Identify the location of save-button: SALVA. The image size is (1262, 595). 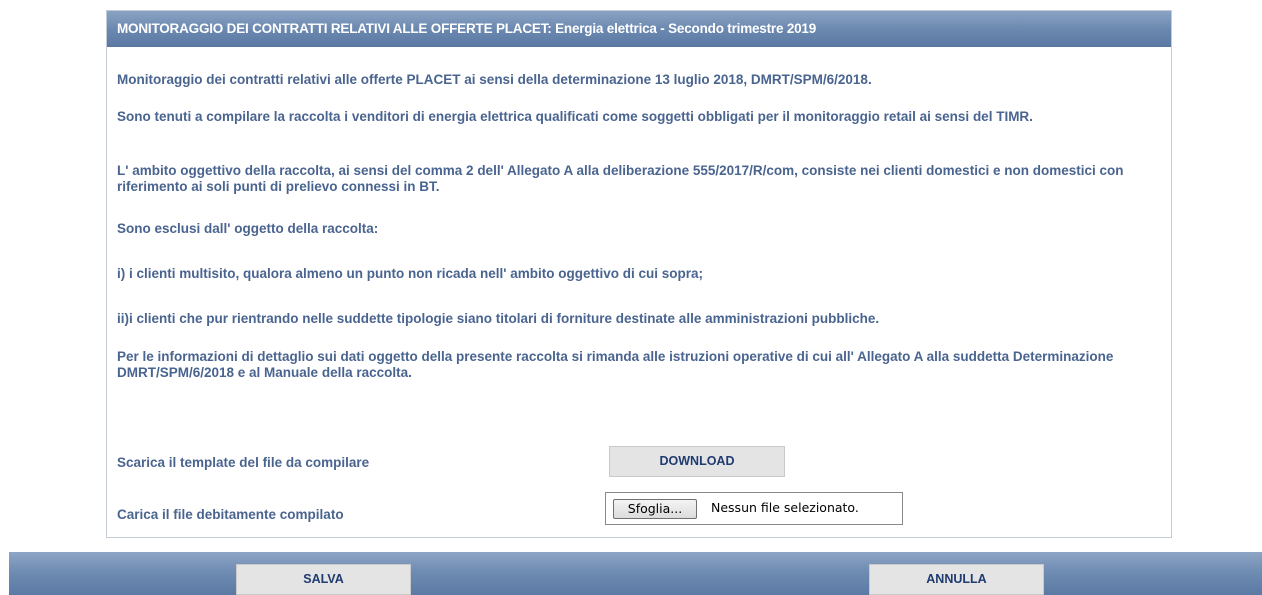
(323, 579).